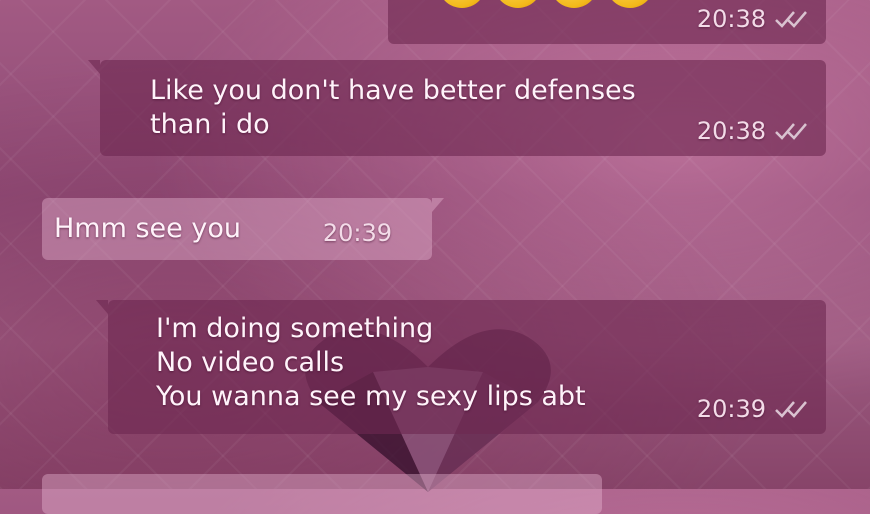 The image size is (870, 514). Describe the element at coordinates (322, 494) in the screenshot. I see `message-bubble-incoming` at that location.